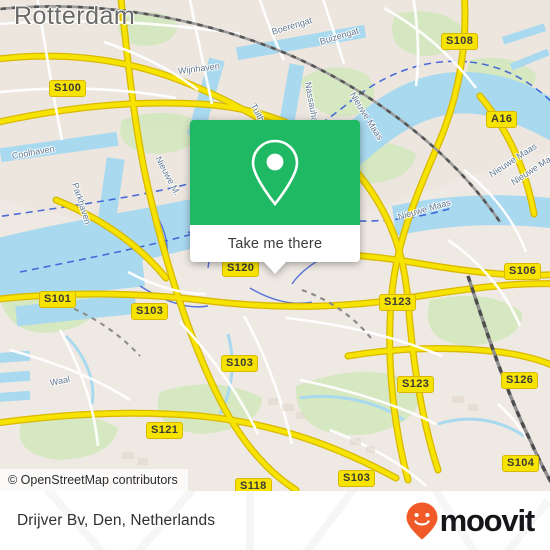  Describe the element at coordinates (116, 520) in the screenshot. I see `page-title: Drijver Bv, Den, Netherlands` at that location.